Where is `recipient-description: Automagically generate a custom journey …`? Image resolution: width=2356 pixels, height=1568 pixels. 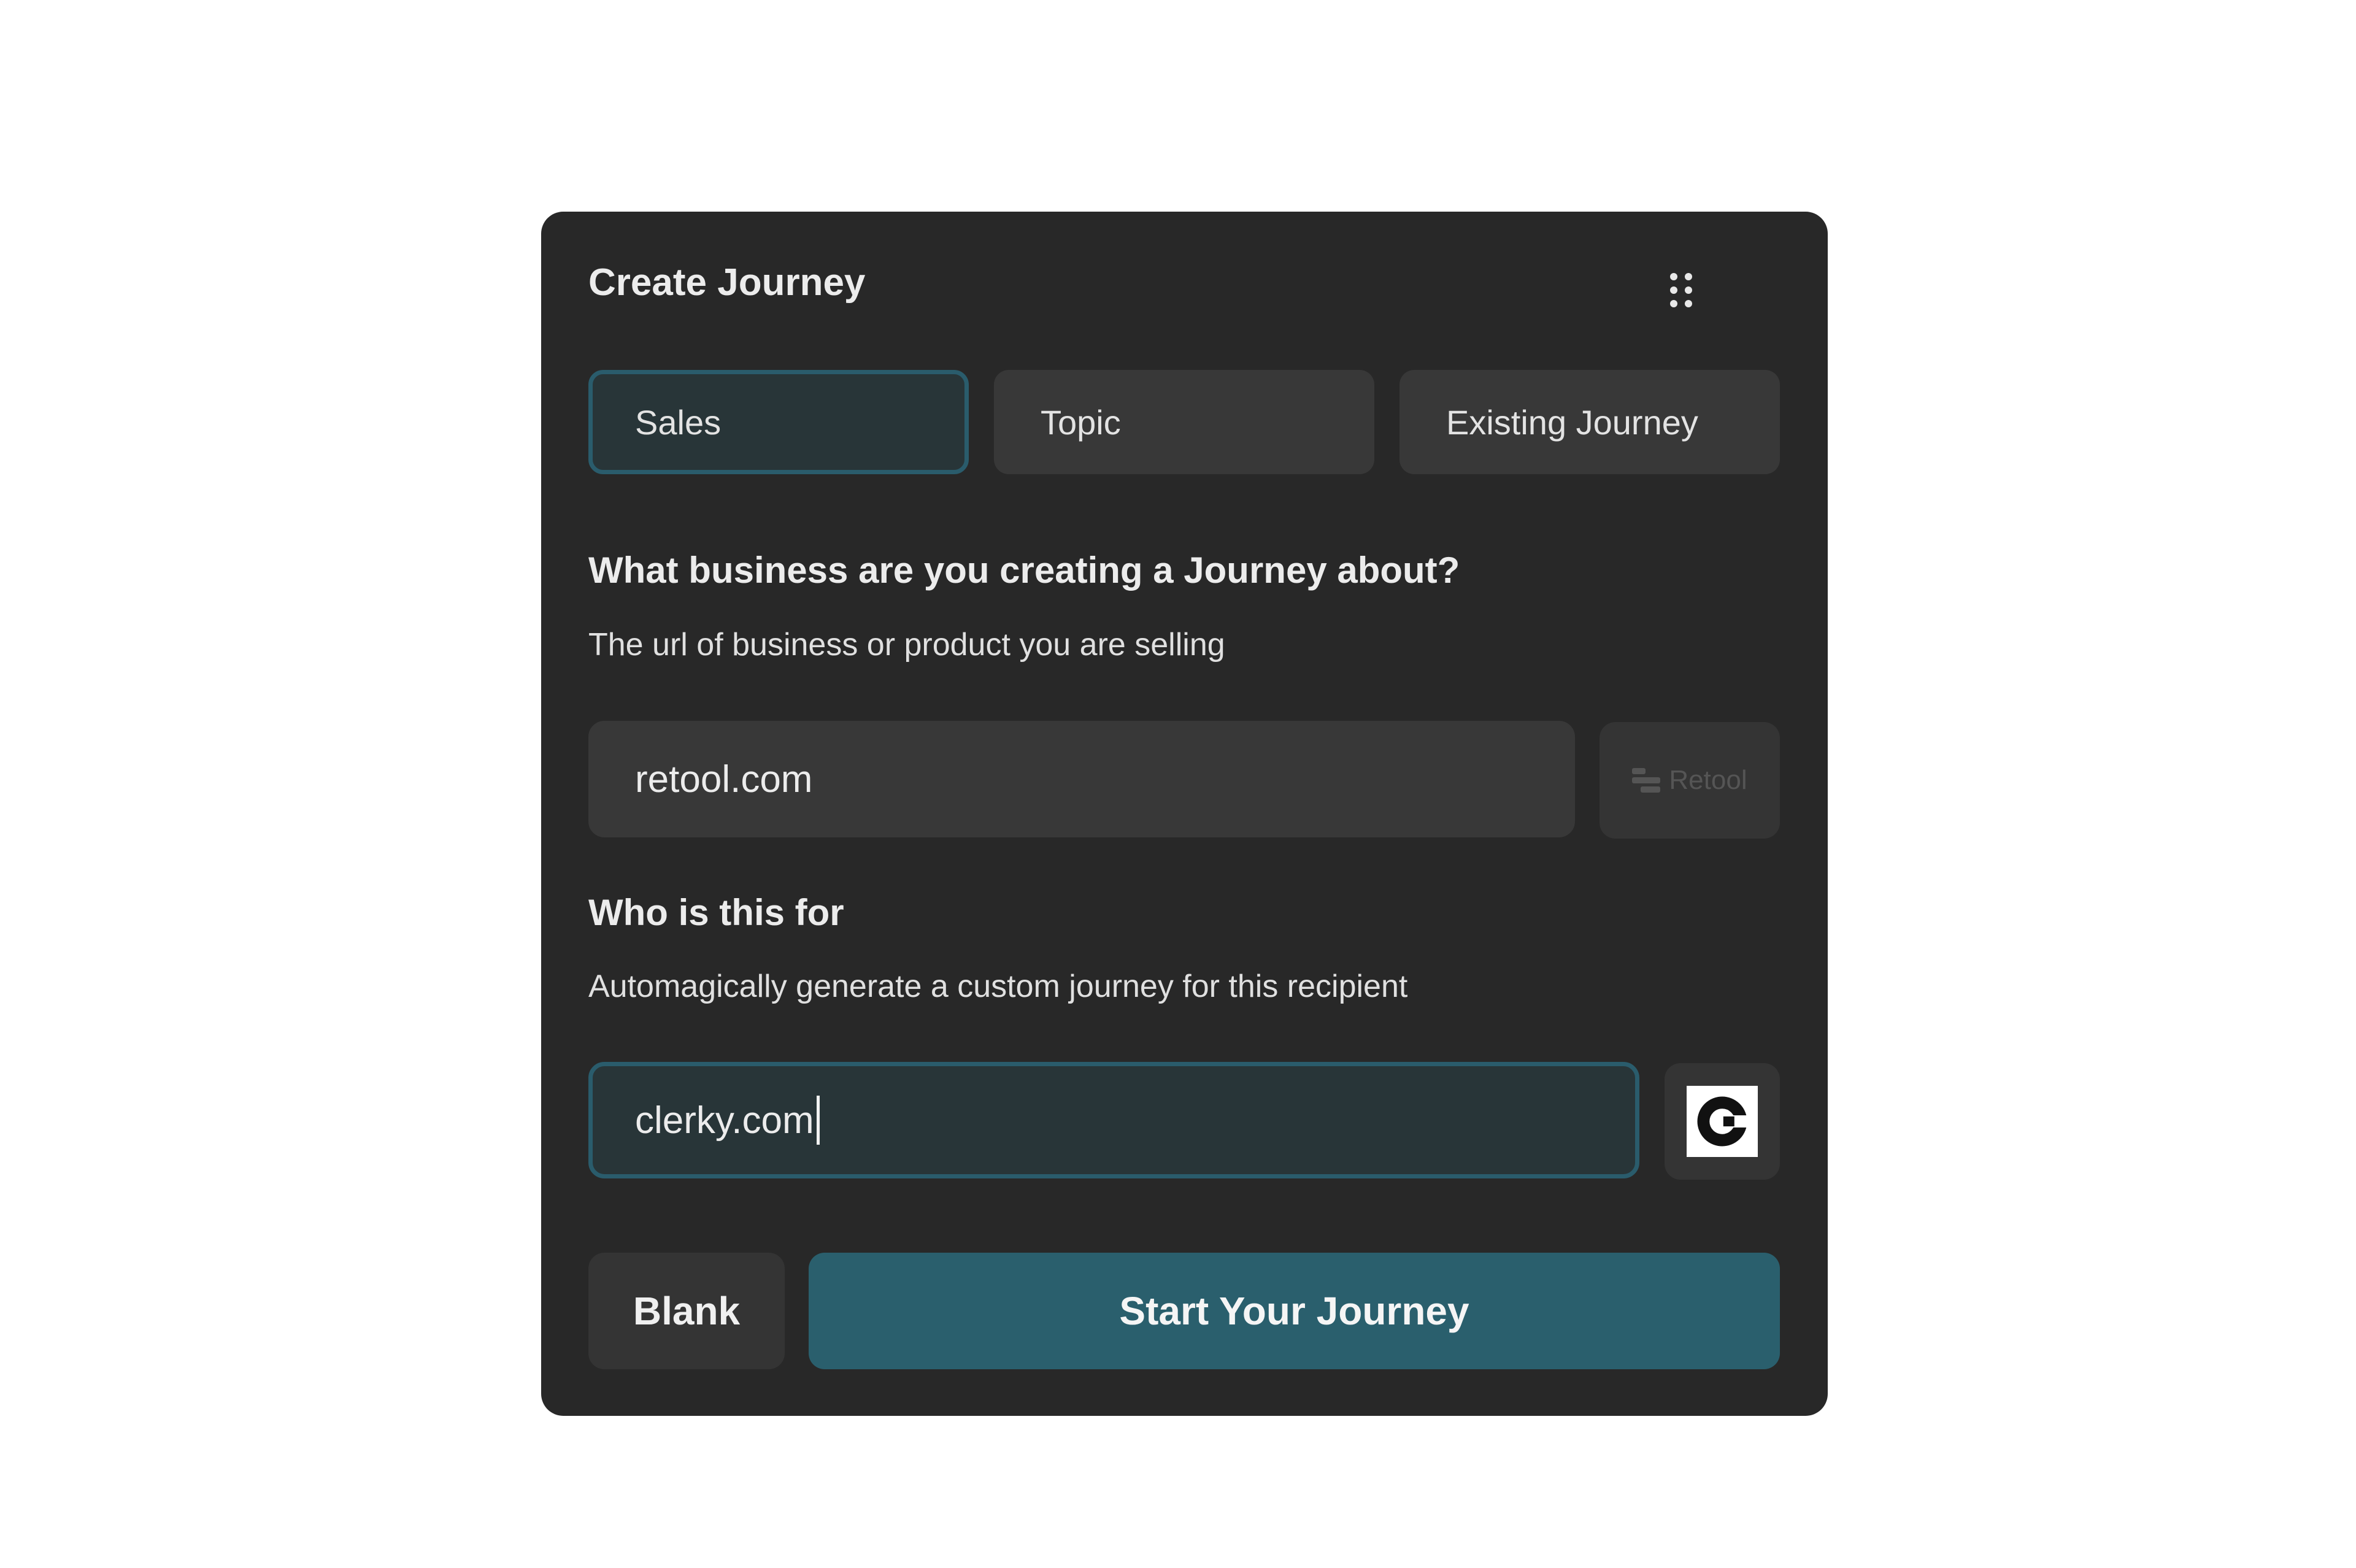 recipient-description: Automagically generate a custom journey … is located at coordinates (998, 986).